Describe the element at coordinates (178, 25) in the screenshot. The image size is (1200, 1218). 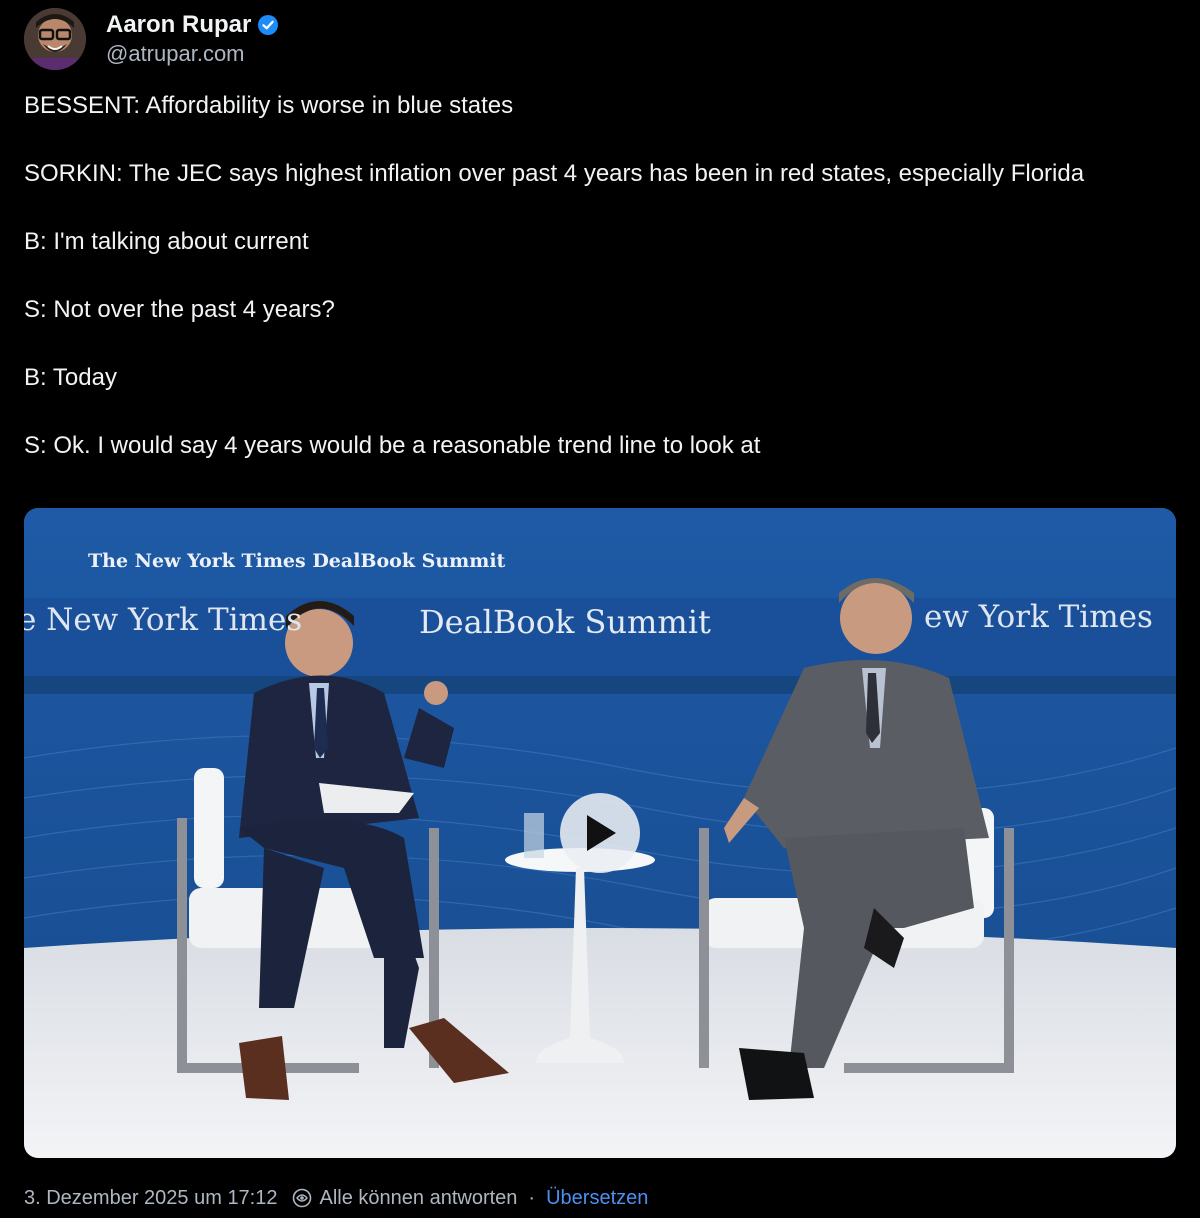
I see `author-name: Aaron Rupar` at that location.